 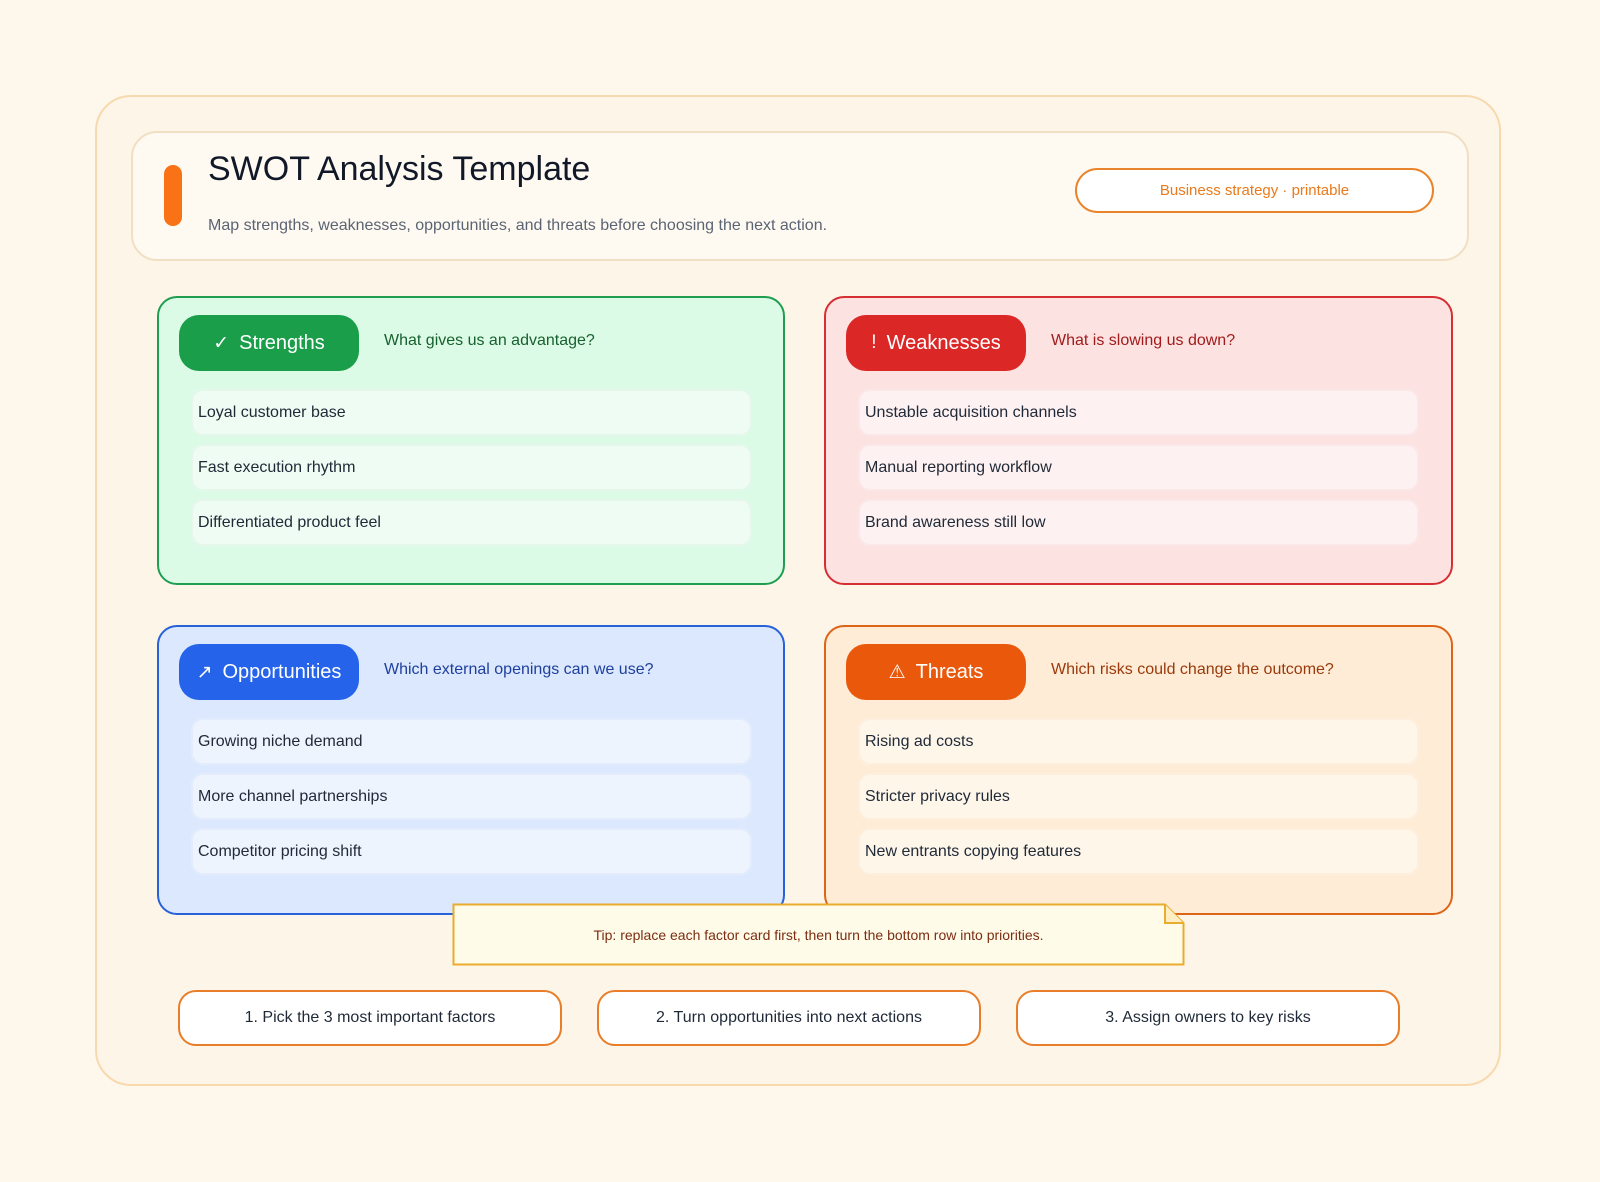 What do you see at coordinates (1138, 522) in the screenshot?
I see `weakness-item: Brand awareness still low` at bounding box center [1138, 522].